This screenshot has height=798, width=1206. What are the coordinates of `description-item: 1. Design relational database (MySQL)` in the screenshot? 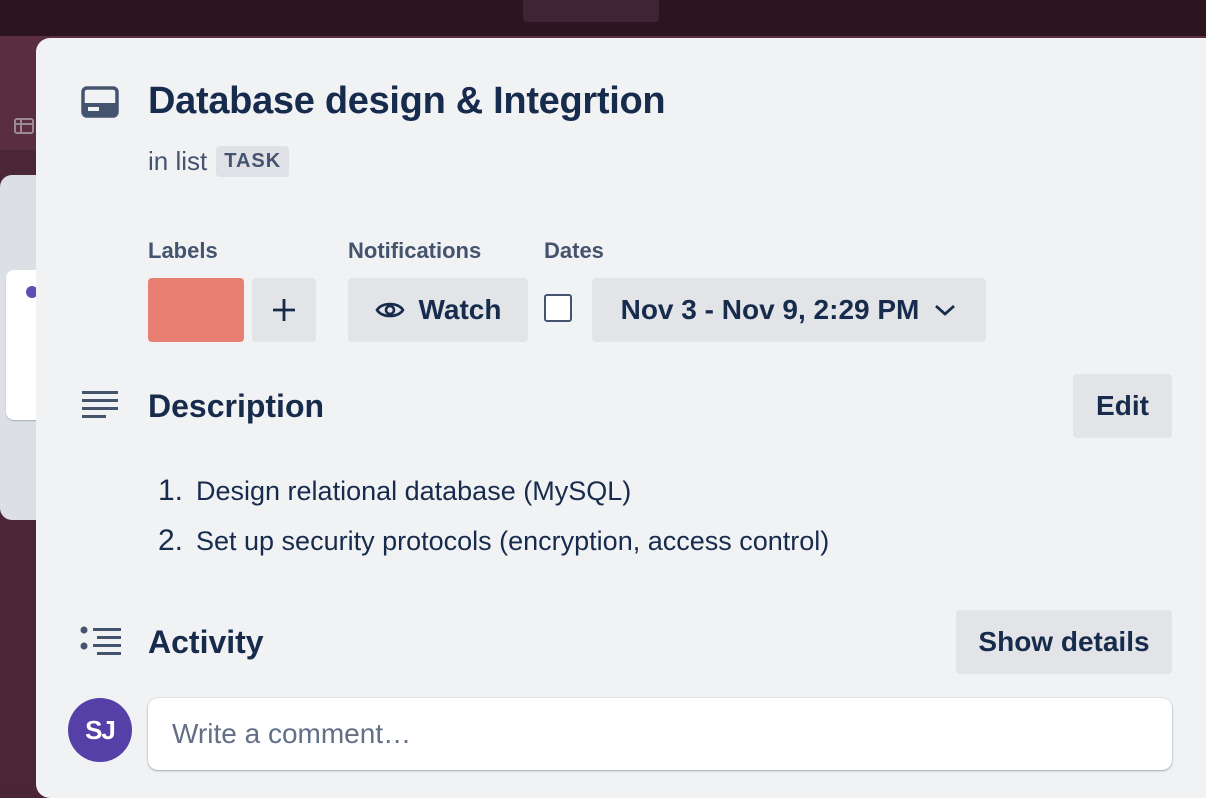 It's located at (493, 491).